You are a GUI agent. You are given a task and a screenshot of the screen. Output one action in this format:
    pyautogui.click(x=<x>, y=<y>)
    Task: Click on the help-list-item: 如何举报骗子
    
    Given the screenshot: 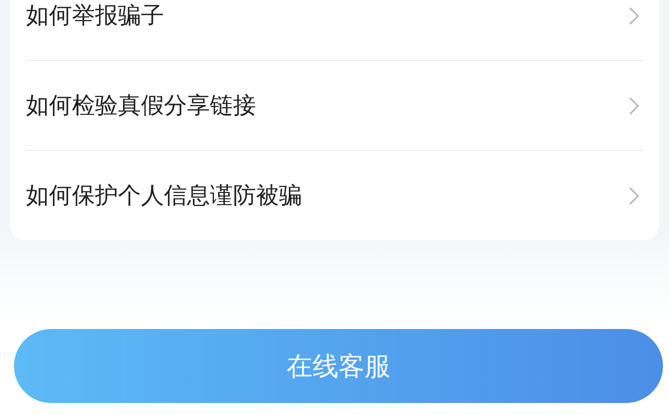 What is the action you would take?
    pyautogui.click(x=334, y=30)
    